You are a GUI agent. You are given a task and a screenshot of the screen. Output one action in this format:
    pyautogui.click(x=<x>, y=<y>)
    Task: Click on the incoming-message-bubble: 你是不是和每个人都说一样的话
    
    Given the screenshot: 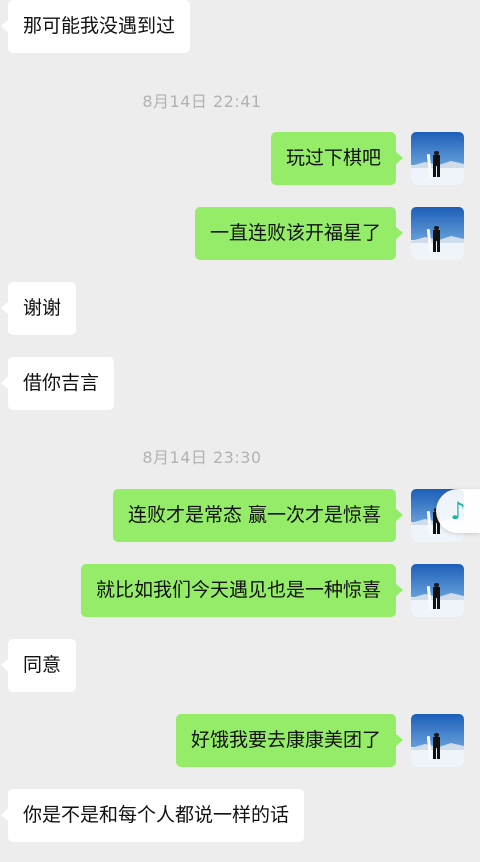 What is the action you would take?
    pyautogui.click(x=152, y=815)
    